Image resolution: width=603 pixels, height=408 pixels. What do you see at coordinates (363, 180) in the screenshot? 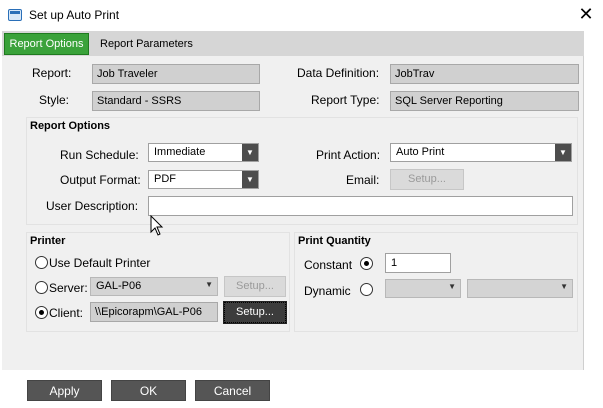
I see `email-label: Email:` at bounding box center [363, 180].